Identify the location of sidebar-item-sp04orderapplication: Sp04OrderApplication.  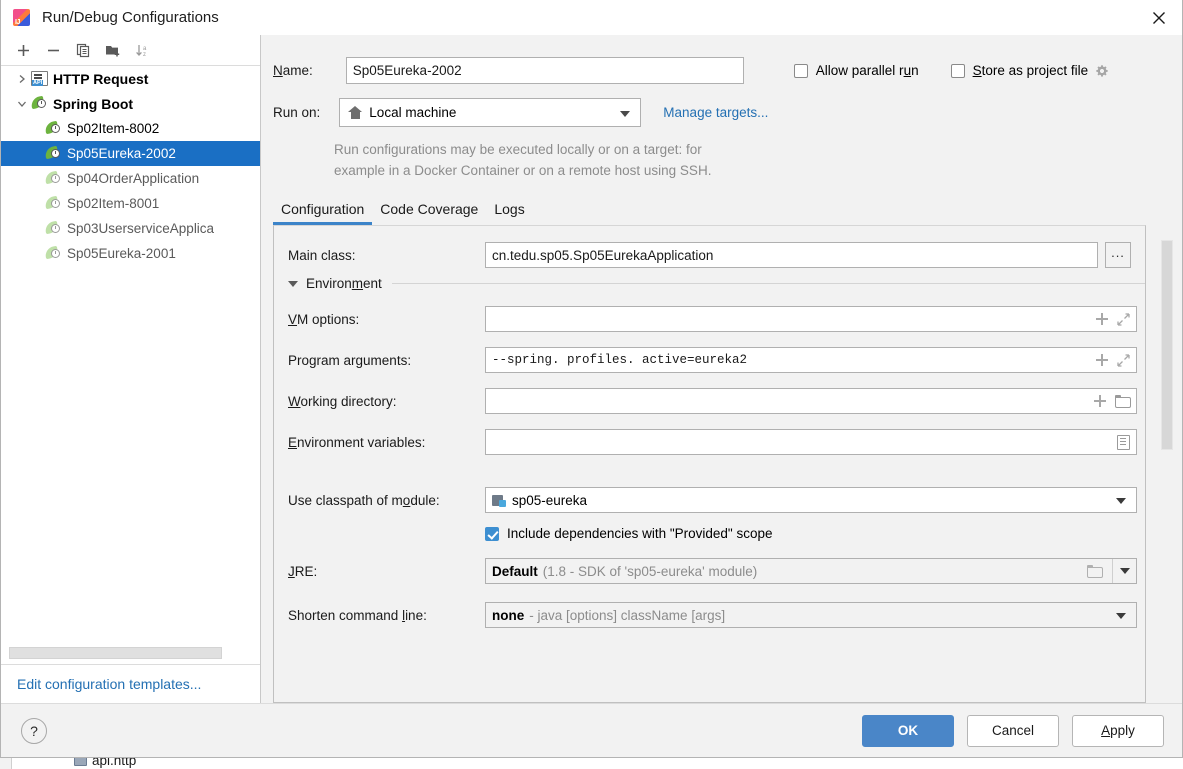
(130, 178).